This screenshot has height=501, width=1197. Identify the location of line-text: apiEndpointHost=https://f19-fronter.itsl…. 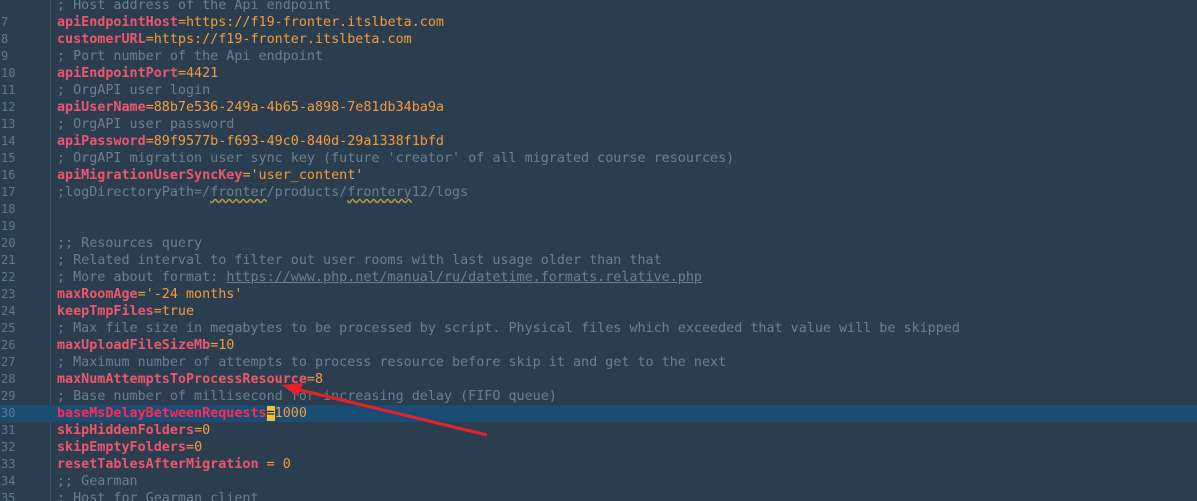
(250, 22).